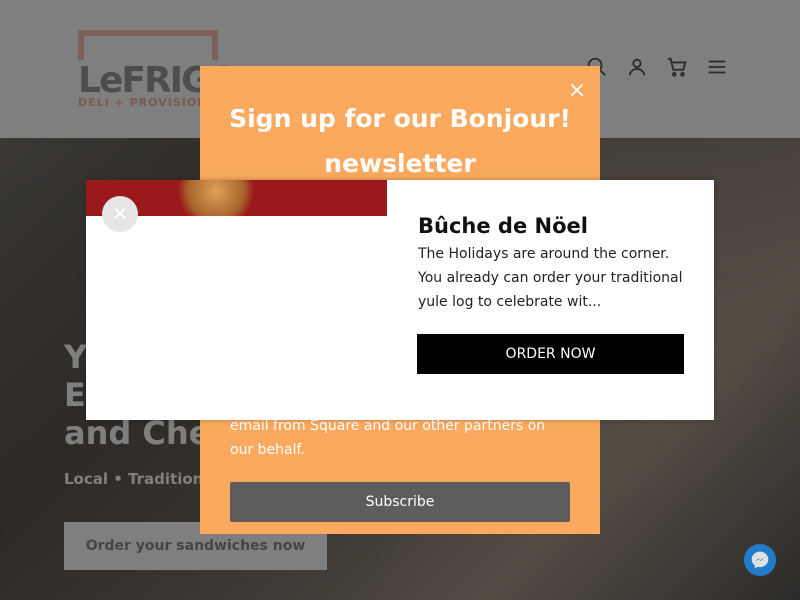 The height and width of the screenshot is (600, 800). Describe the element at coordinates (120, 214) in the screenshot. I see `close-icon: ×` at that location.